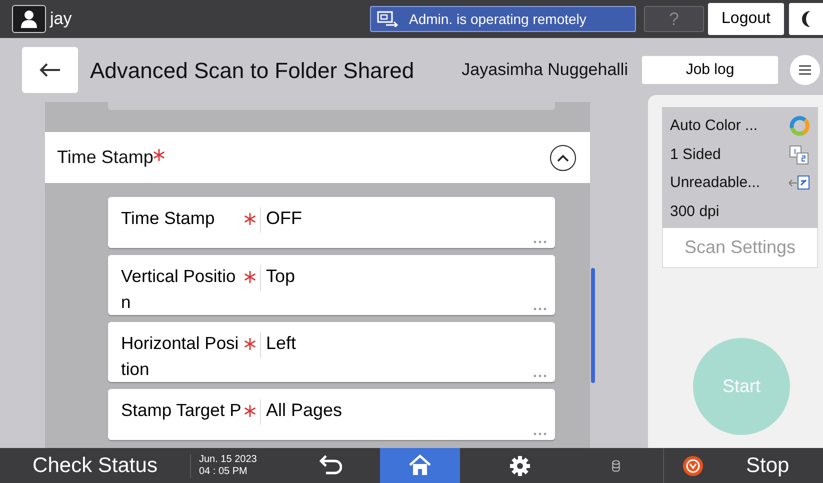  I want to click on setting-label: Time Stamp, so click(168, 218).